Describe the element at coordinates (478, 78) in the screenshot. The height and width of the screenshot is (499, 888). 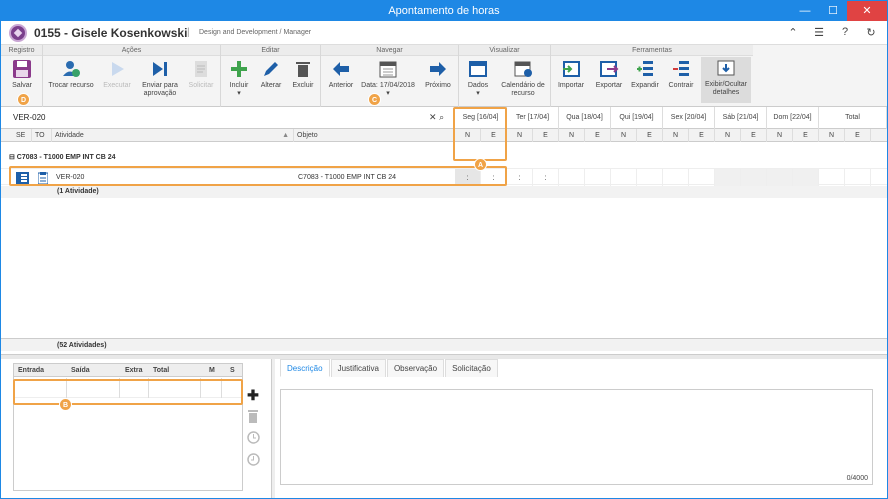
I see `dados-button: Dados ▾` at that location.